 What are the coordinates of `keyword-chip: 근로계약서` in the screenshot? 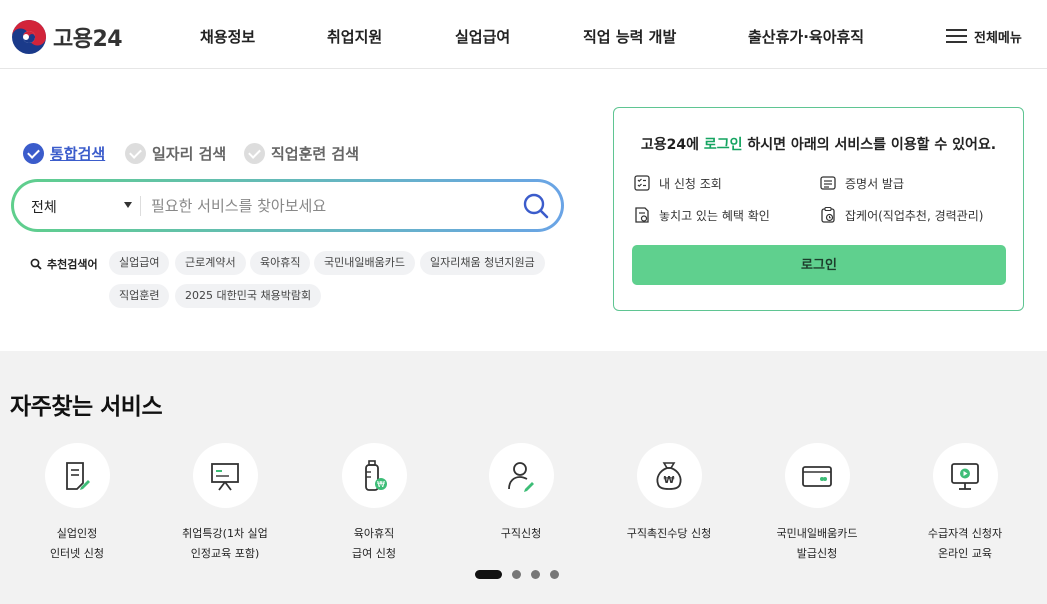 It's located at (210, 263).